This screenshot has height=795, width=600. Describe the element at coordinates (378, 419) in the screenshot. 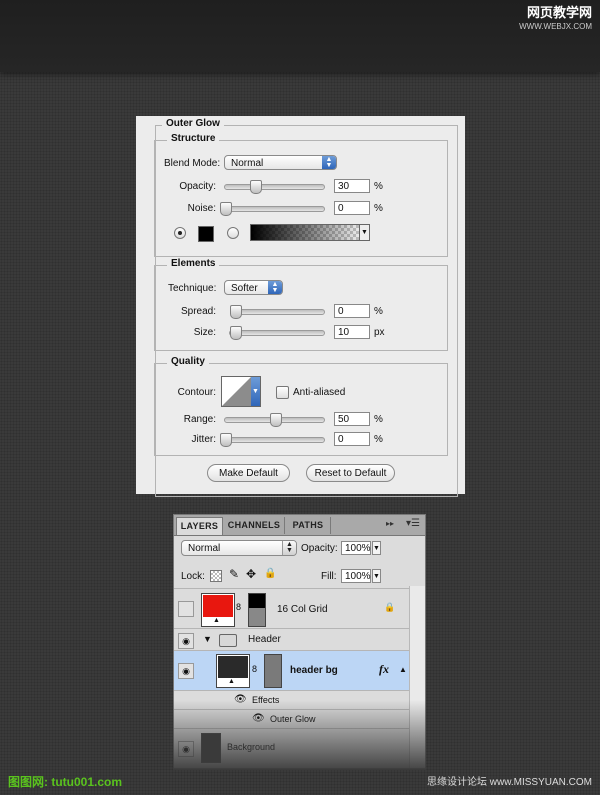

I see `range-unit: %` at that location.